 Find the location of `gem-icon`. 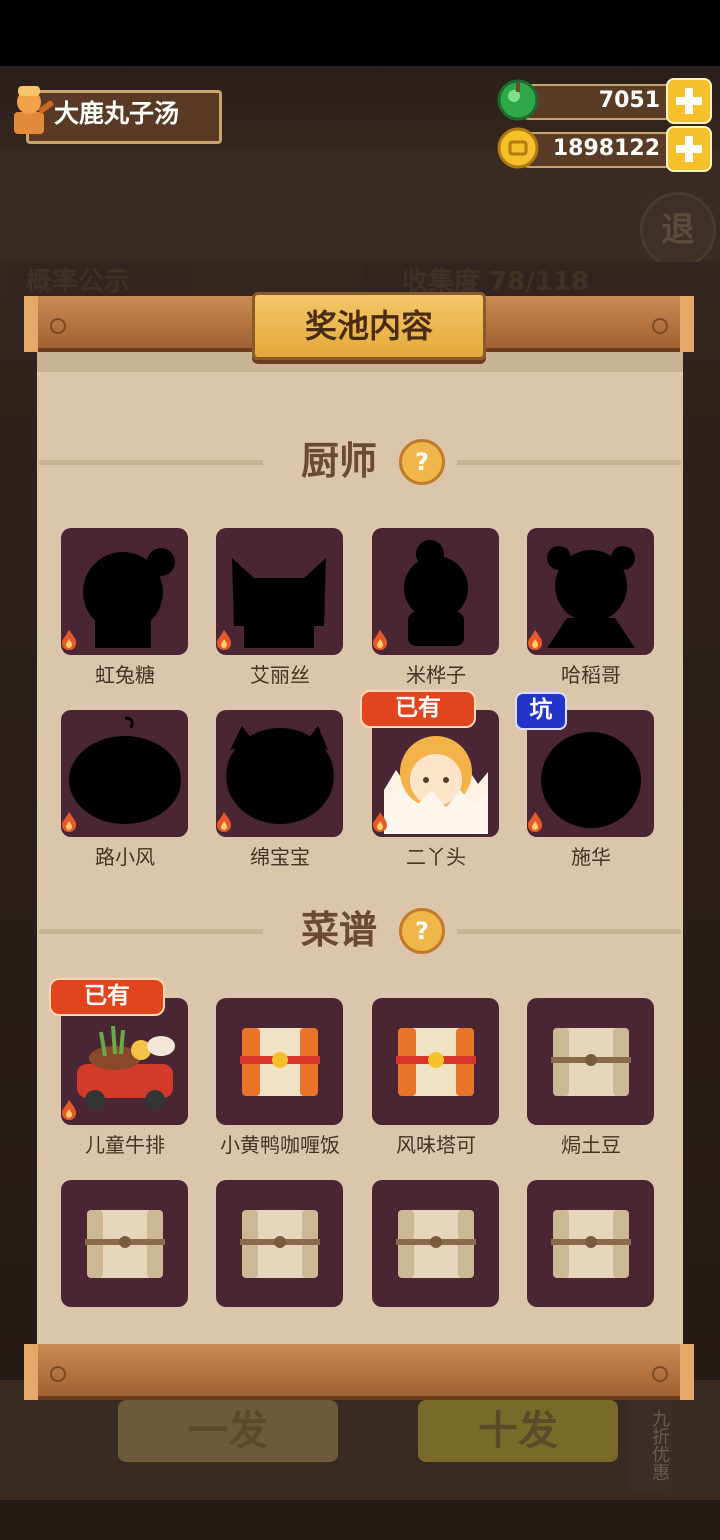

gem-icon is located at coordinates (518, 100).